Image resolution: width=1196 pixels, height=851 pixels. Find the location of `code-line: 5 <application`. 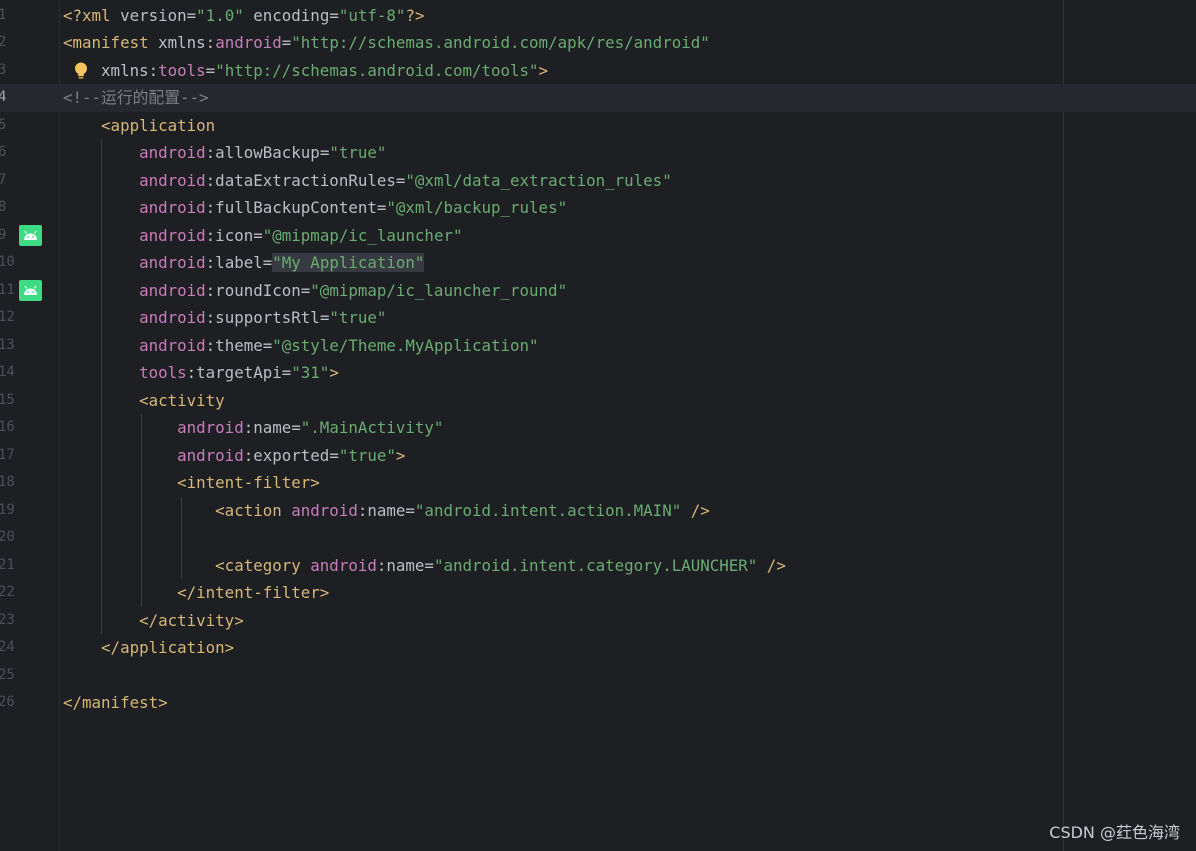

code-line: 5 <application is located at coordinates (598, 126).